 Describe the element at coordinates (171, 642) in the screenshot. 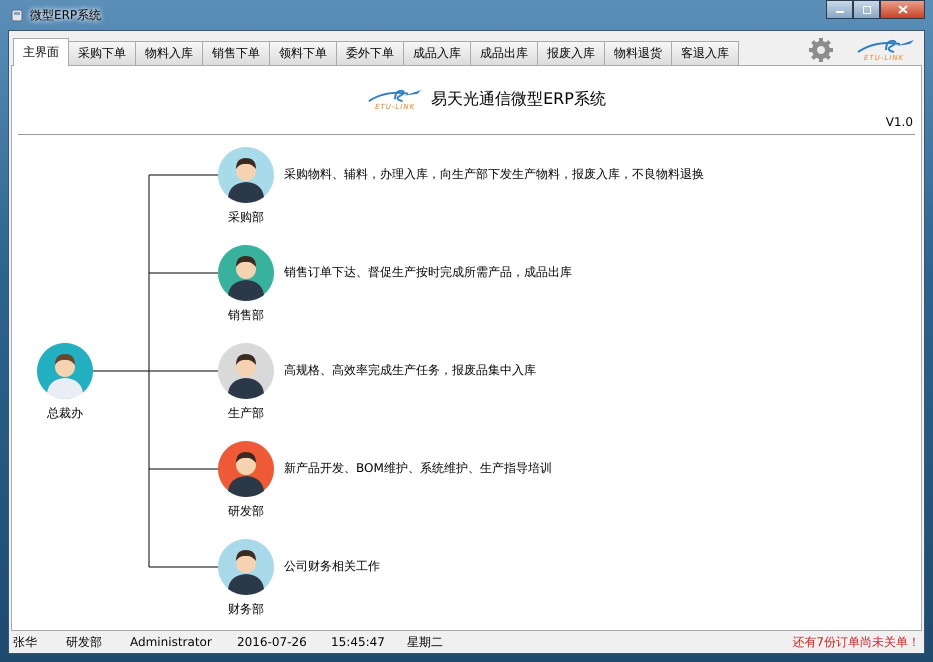

I see `user-role: Administrator` at that location.